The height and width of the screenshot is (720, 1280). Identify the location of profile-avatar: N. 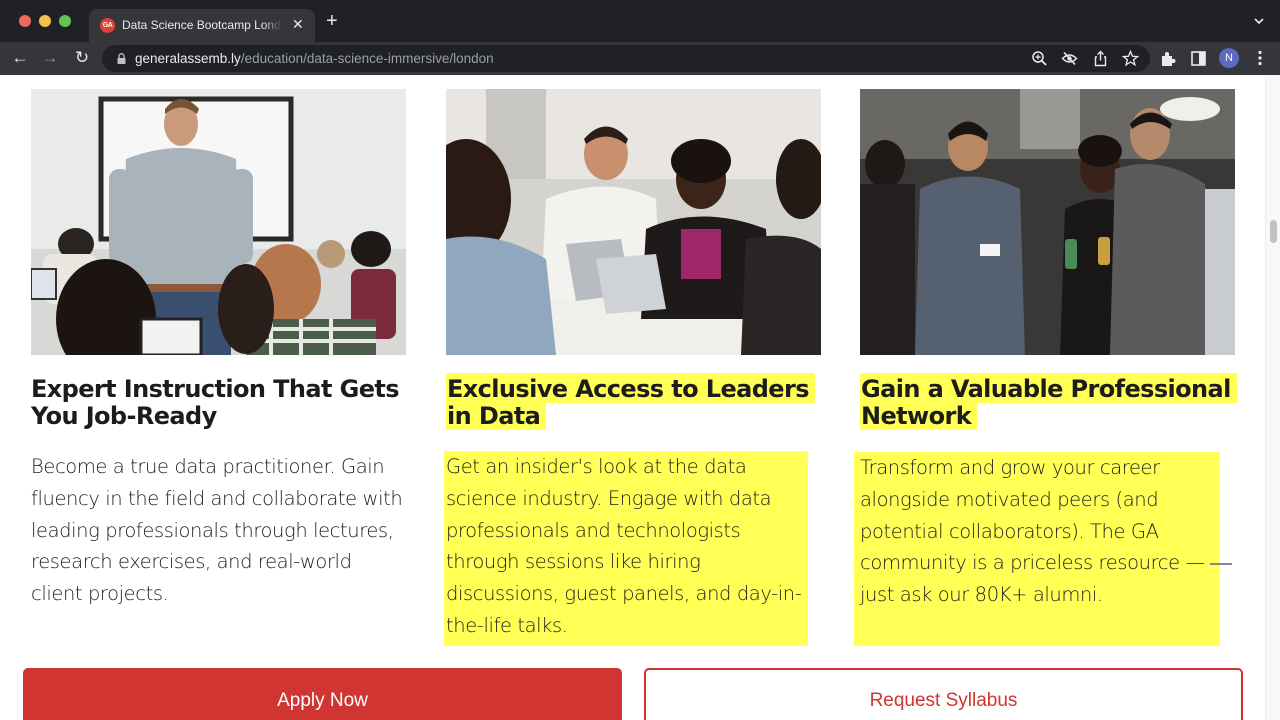
(1229, 58).